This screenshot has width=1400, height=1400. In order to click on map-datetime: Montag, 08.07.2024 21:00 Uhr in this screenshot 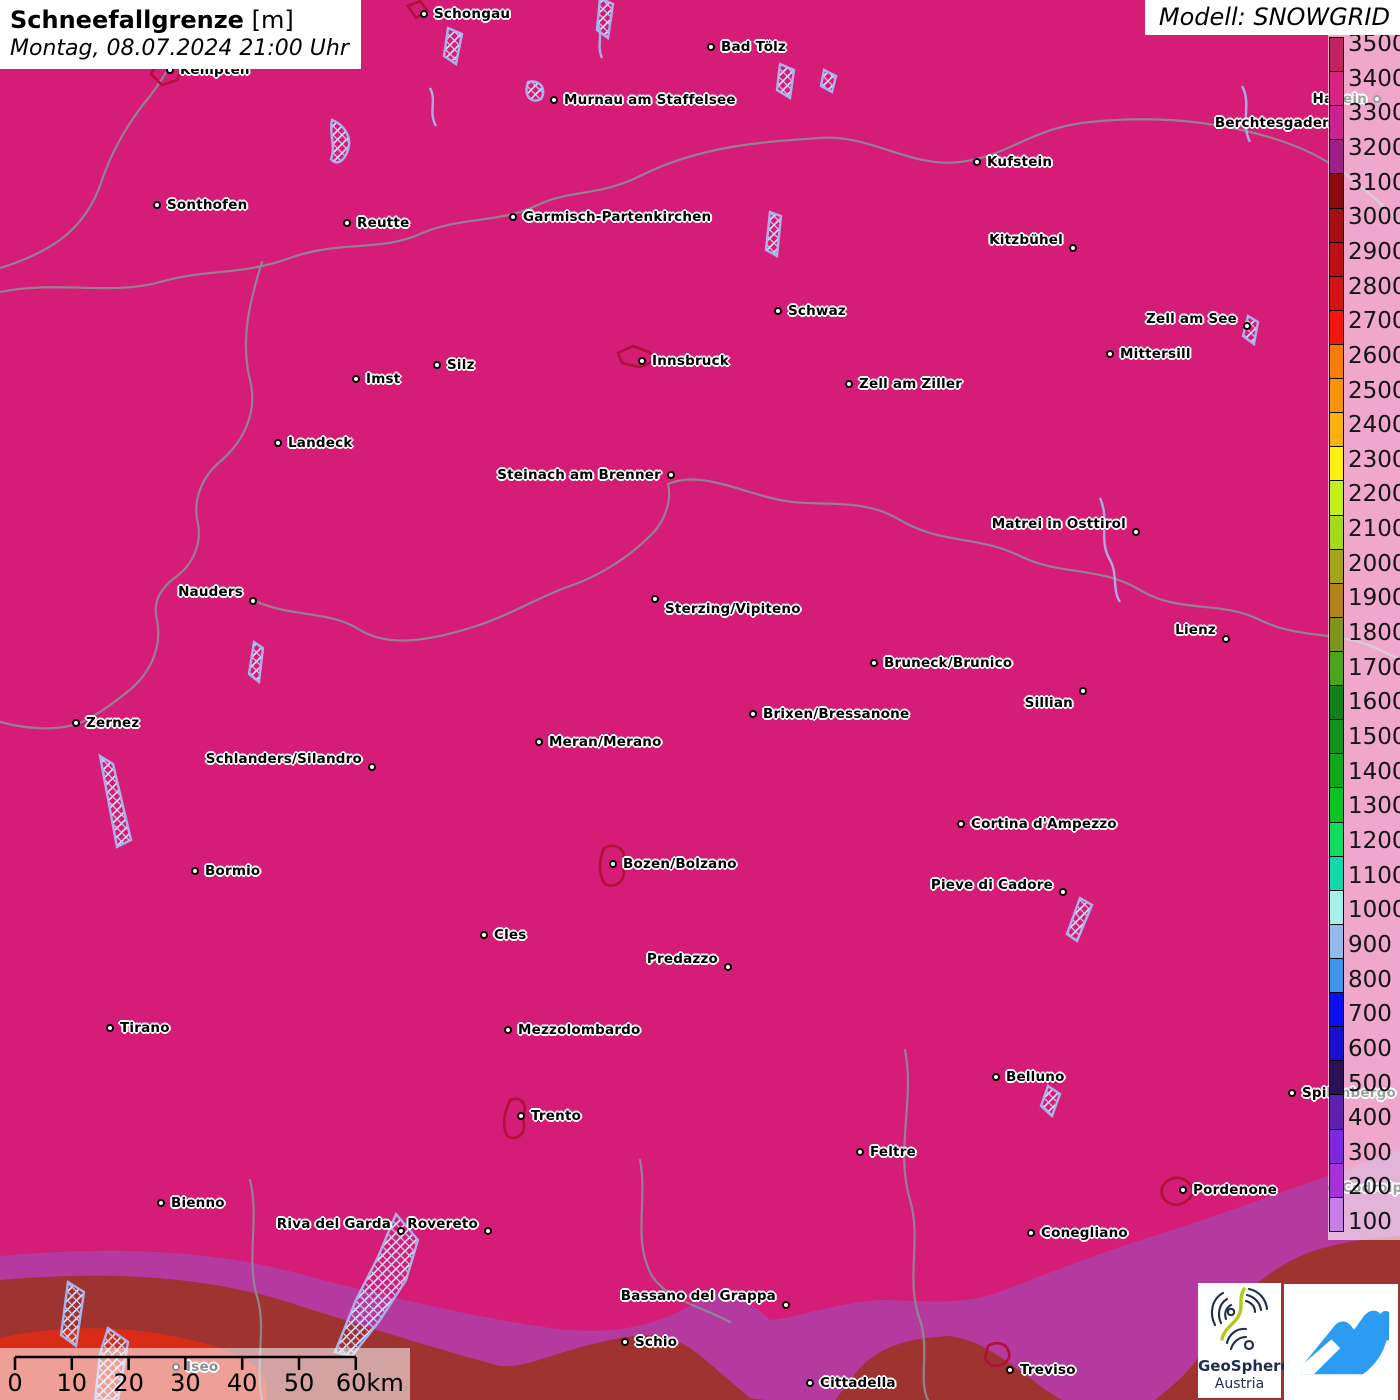, I will do `click(179, 48)`.